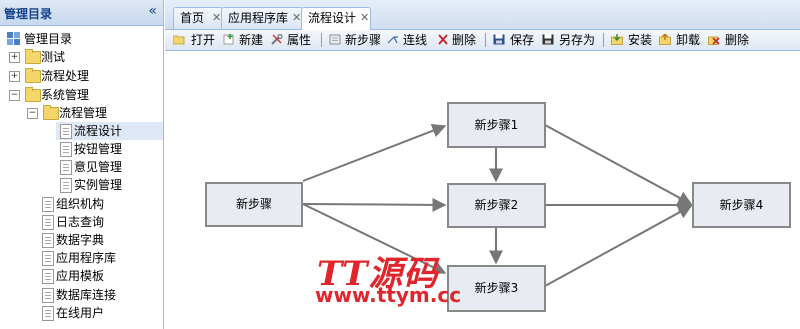 Image resolution: width=800 pixels, height=329 pixels. I want to click on open-label: 打开, so click(203, 40).